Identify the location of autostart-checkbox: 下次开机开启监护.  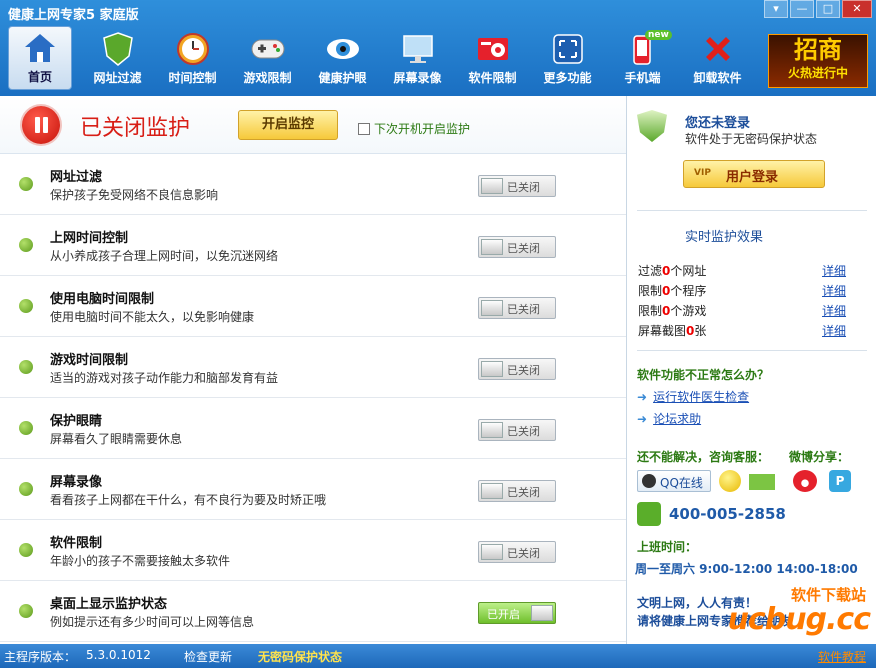
(414, 128).